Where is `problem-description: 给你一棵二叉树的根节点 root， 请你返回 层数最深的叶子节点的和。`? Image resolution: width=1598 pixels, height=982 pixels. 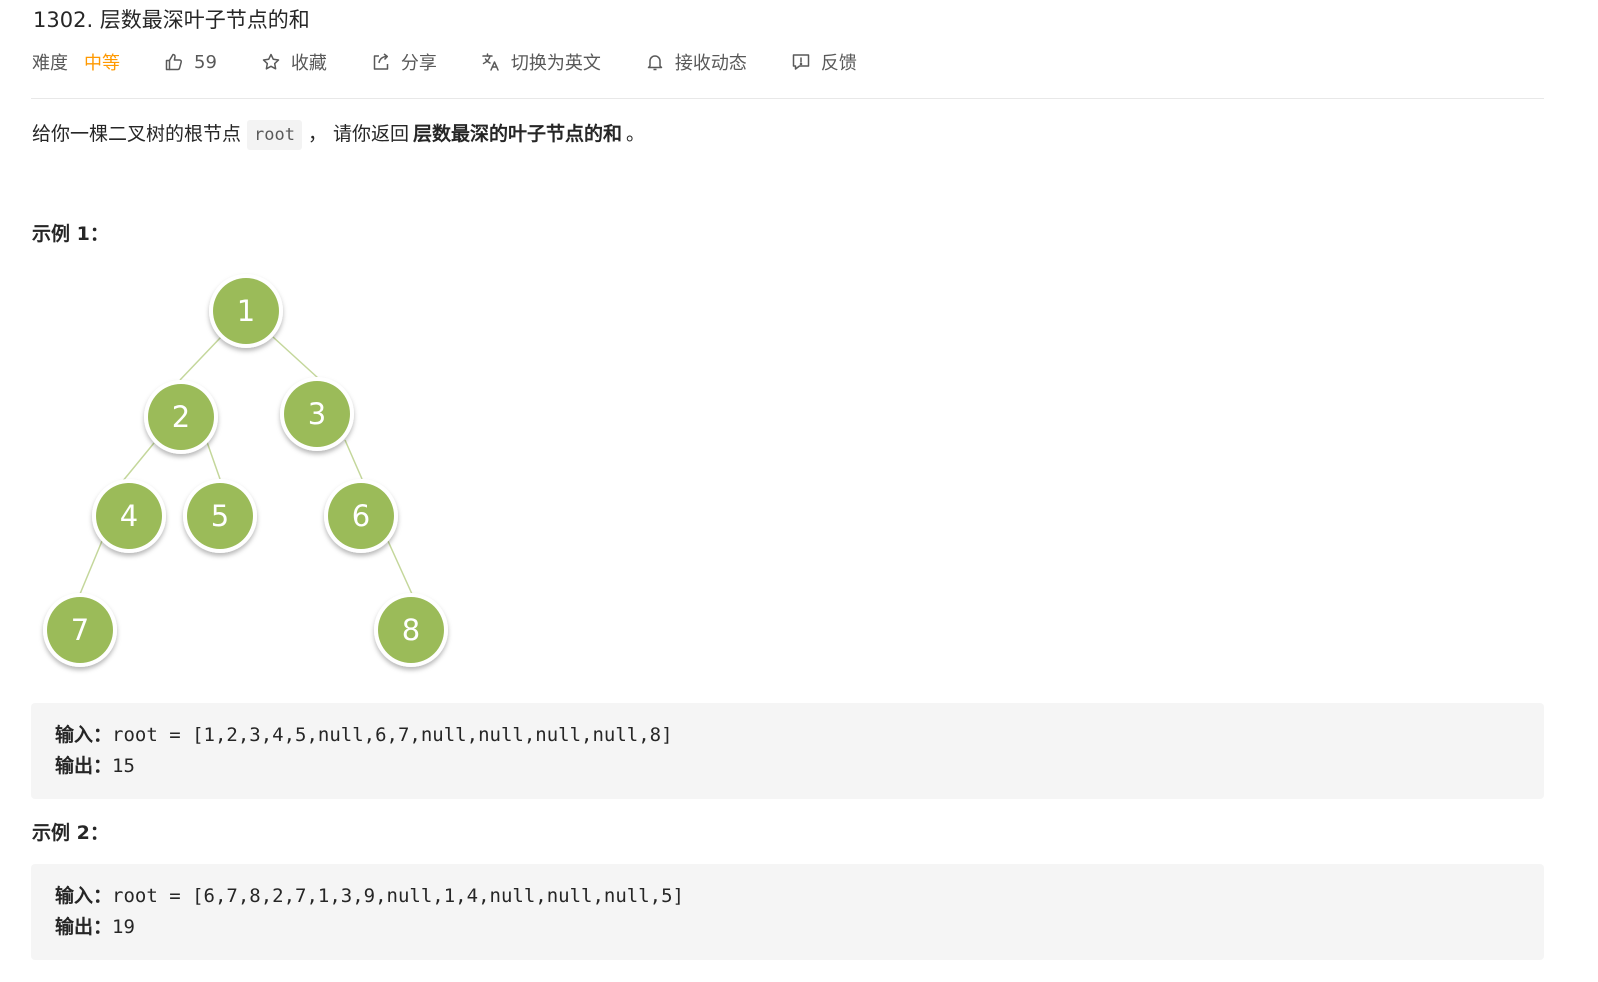
problem-description: 给你一棵二叉树的根节点 root， 请你返回 层数最深的叶子节点的和。 is located at coordinates (338, 134).